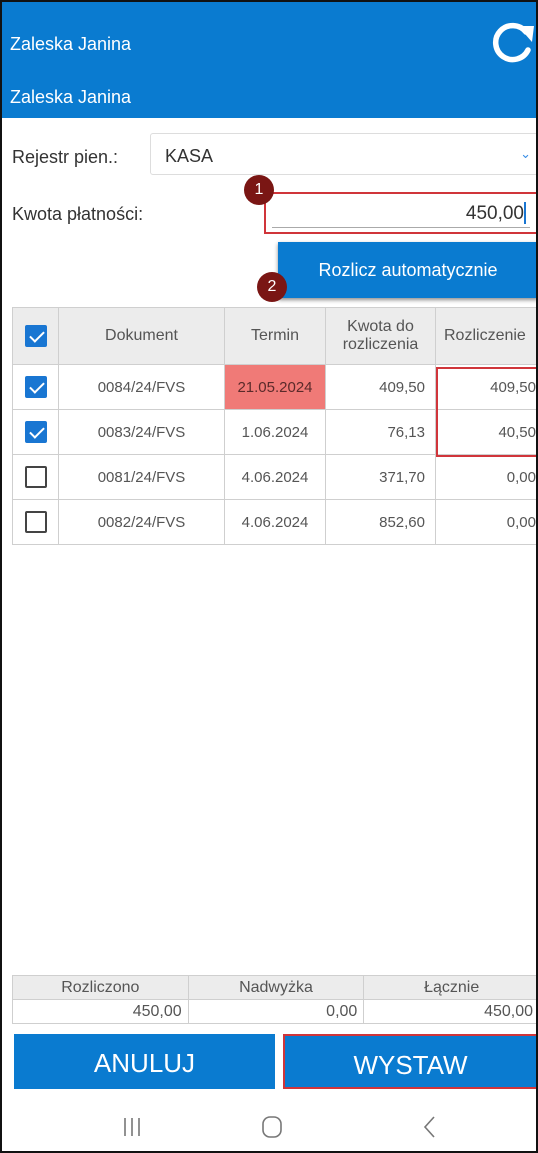  What do you see at coordinates (71, 44) in the screenshot?
I see `customer-name-title: Zaleska Janina` at bounding box center [71, 44].